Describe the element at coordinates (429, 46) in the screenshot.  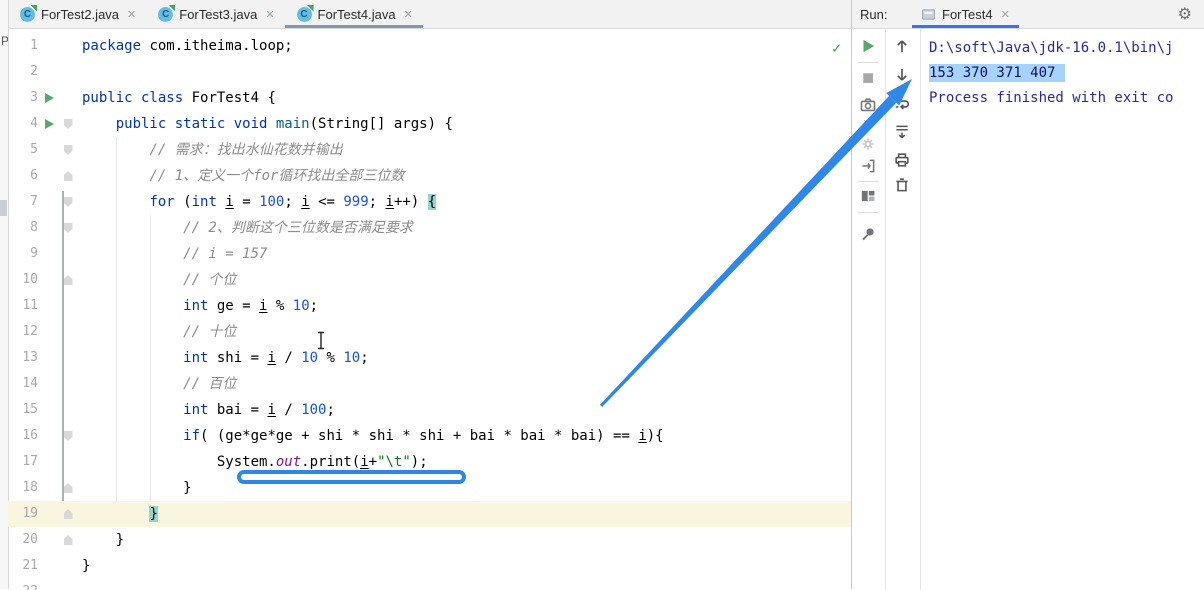
I see `code-line: 1 package com.itheima.loop;` at that location.